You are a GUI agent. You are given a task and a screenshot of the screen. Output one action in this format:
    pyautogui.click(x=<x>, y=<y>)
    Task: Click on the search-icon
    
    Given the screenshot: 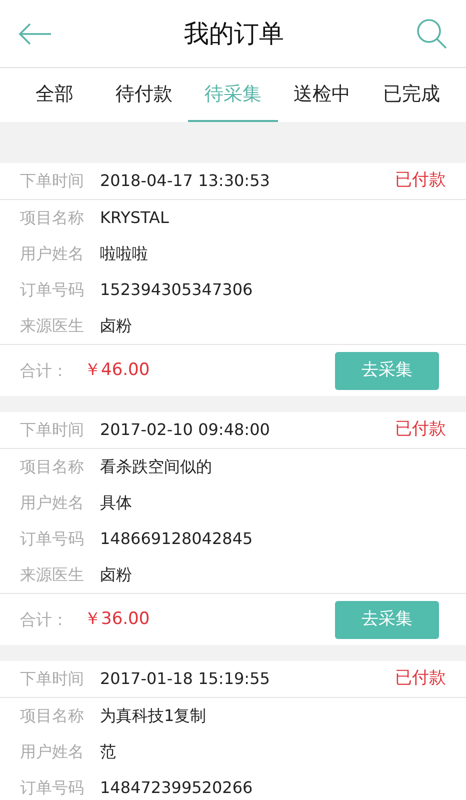 What is the action you would take?
    pyautogui.click(x=432, y=34)
    